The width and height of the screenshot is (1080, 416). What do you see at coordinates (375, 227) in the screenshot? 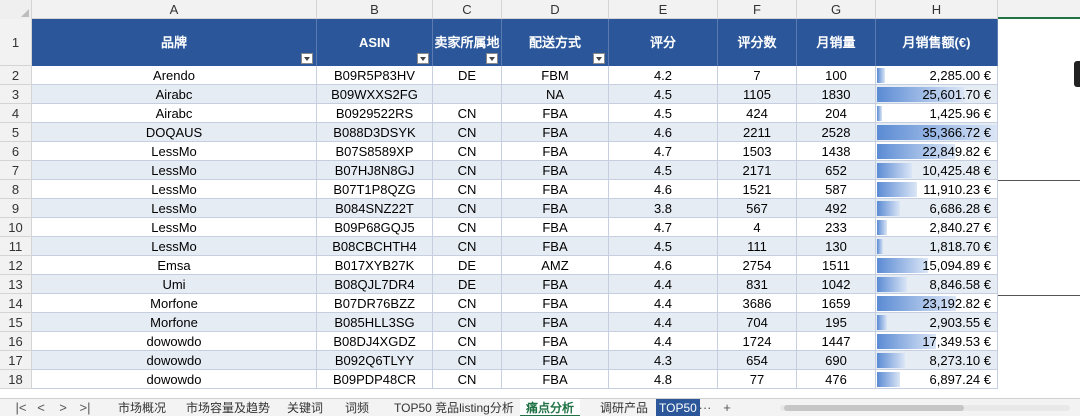
I see `cell-asin: B09P68GQJ5` at bounding box center [375, 227].